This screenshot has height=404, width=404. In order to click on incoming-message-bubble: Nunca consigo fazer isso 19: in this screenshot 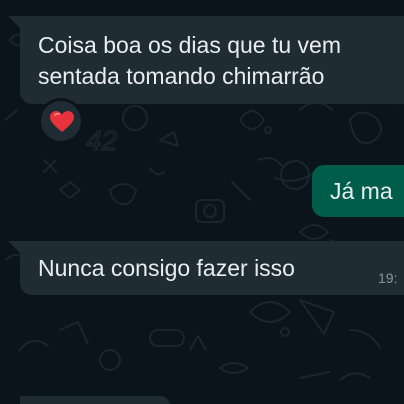, I will do `click(212, 268)`.